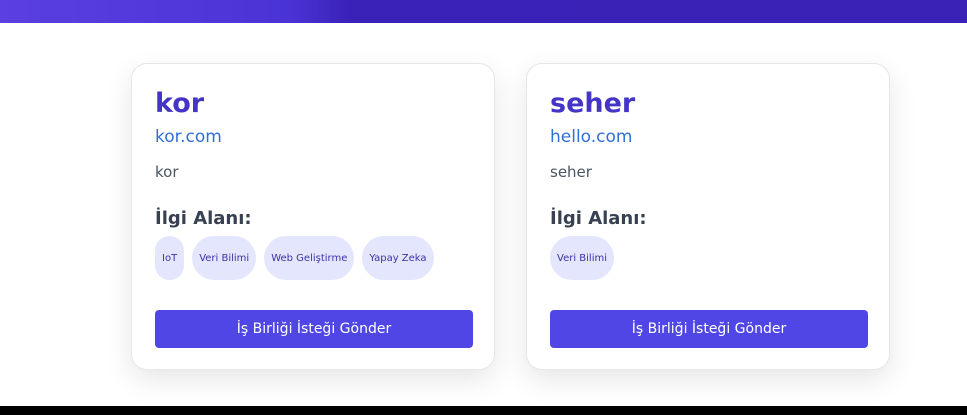 Image resolution: width=967 pixels, height=415 pixels. Describe the element at coordinates (309, 258) in the screenshot. I see `interest-tag-web-gelistirme: Web Geliştirme` at that location.